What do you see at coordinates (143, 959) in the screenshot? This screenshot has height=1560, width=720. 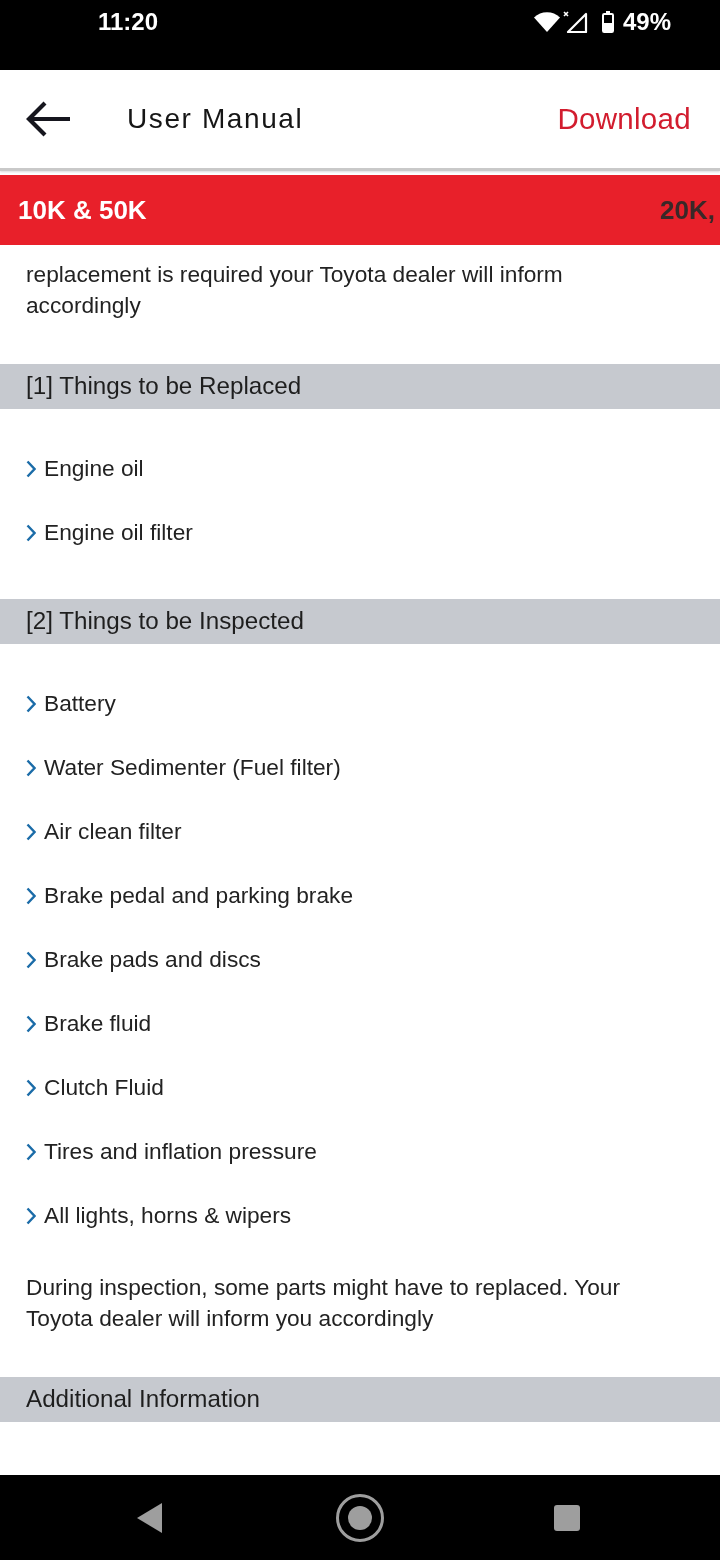 I see `checklist-item: Brake pads and discs` at bounding box center [143, 959].